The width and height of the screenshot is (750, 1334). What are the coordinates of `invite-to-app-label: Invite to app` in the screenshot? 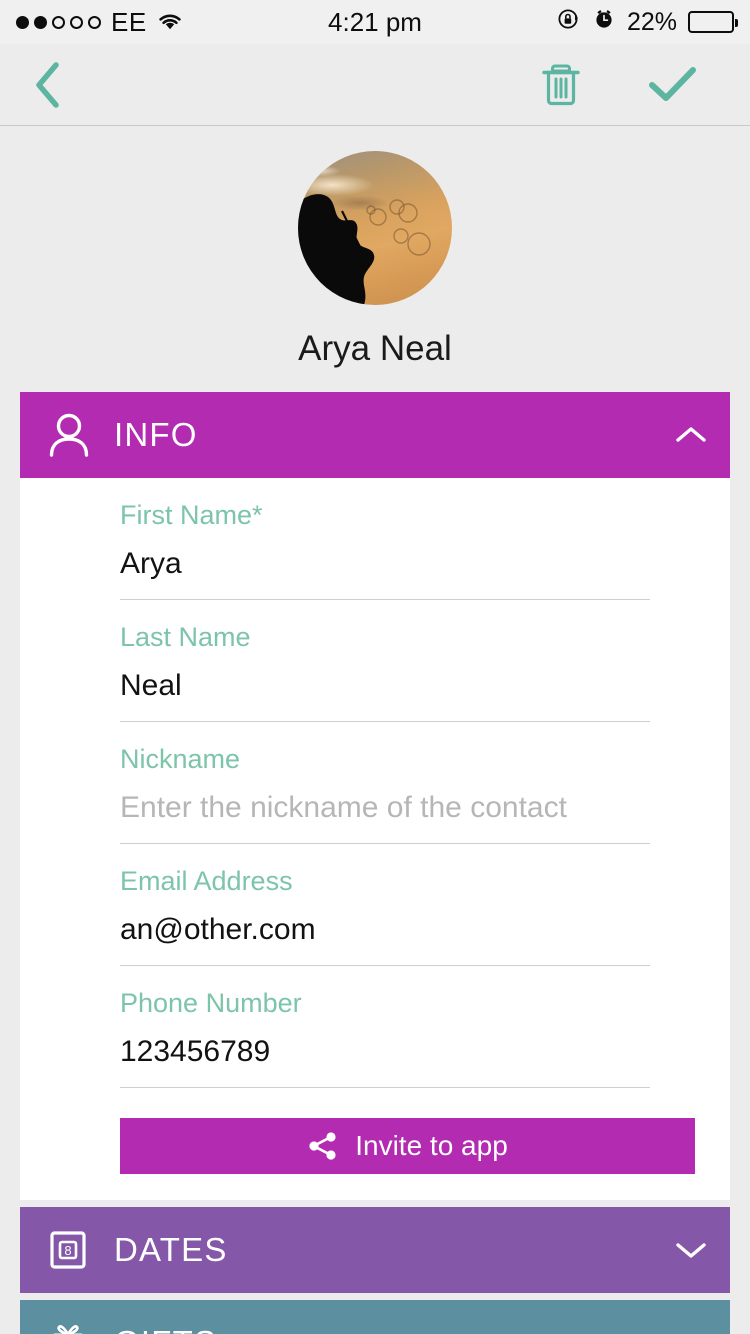 It's located at (431, 1145).